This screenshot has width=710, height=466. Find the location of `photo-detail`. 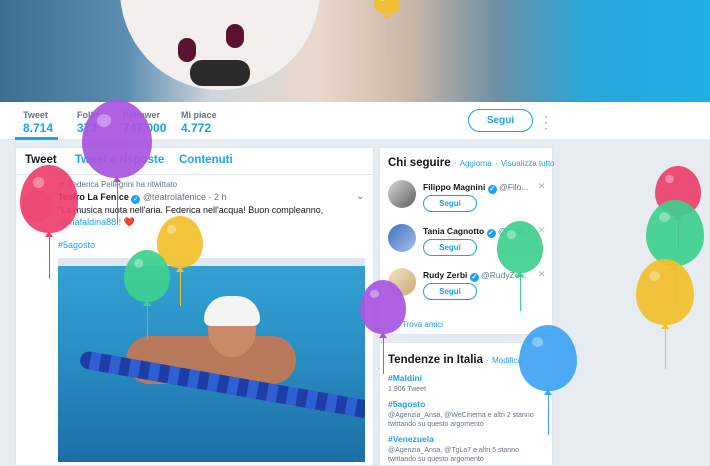

photo-detail is located at coordinates (232, 311).